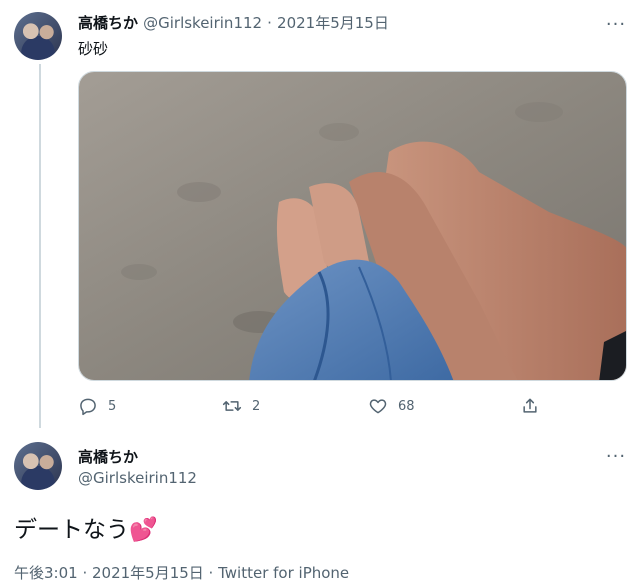 Image resolution: width=640 pixels, height=587 pixels. What do you see at coordinates (406, 406) in the screenshot?
I see `like-count: 68` at bounding box center [406, 406].